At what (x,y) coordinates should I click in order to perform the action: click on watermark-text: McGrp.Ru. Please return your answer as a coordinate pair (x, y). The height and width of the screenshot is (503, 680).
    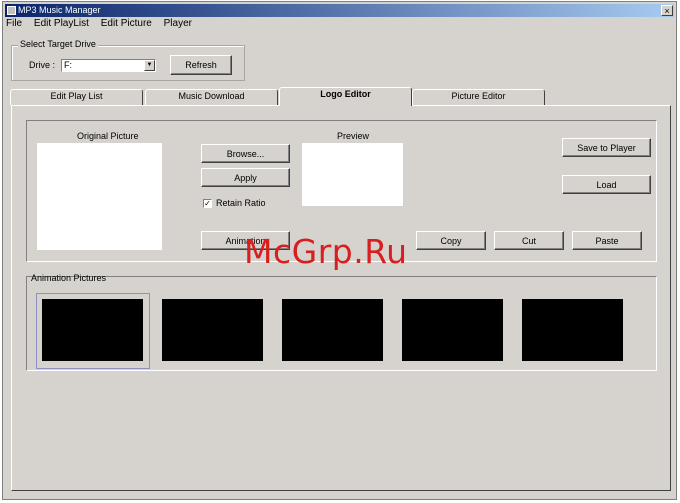
    Looking at the image, I should click on (326, 251).